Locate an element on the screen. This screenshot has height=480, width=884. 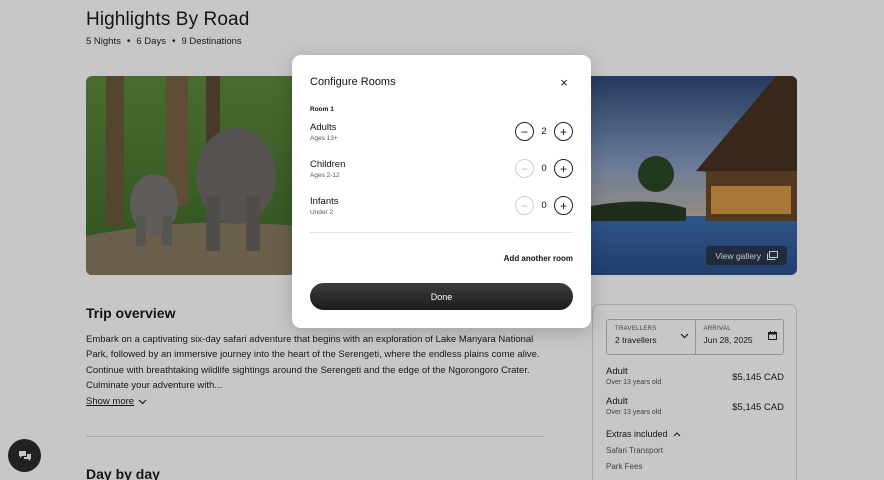
children-count: 0 is located at coordinates (544, 168).